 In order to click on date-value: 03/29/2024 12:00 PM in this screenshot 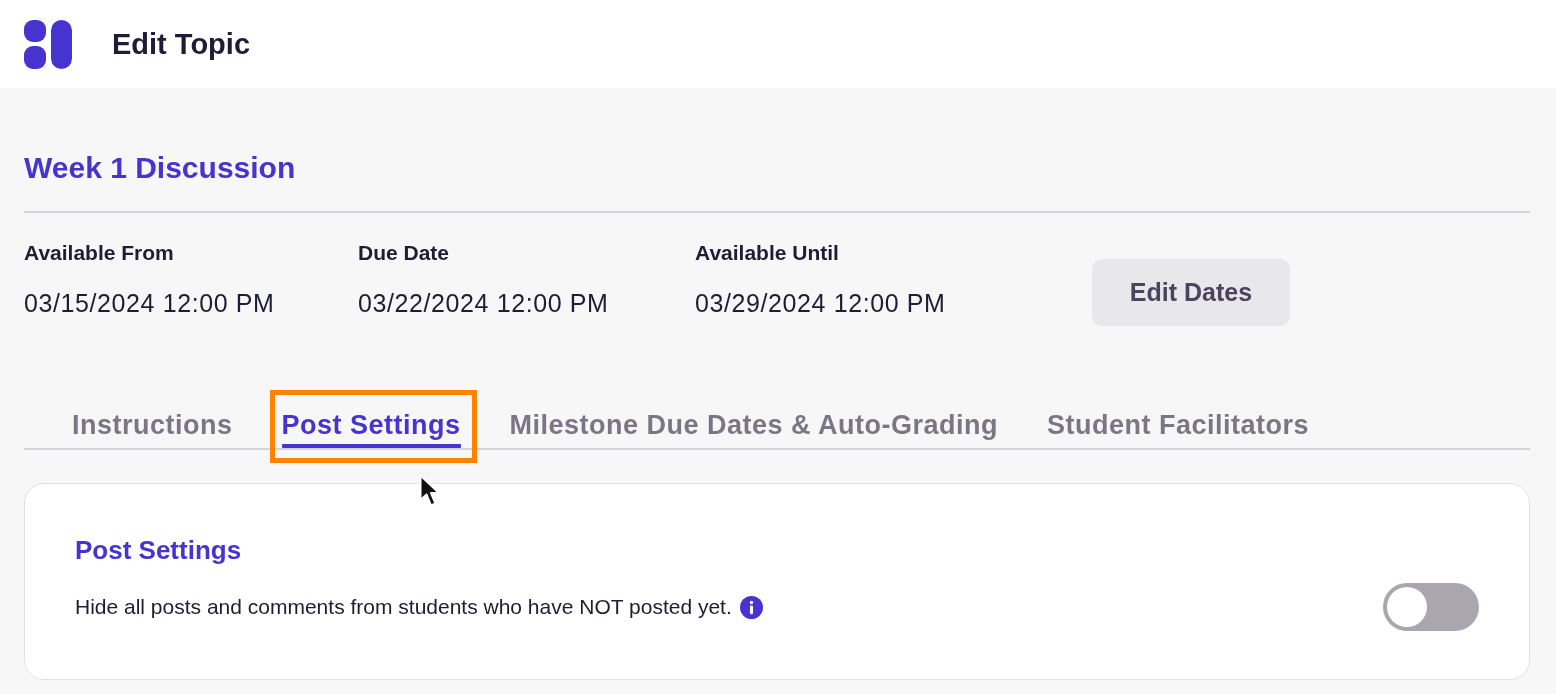, I will do `click(821, 303)`.